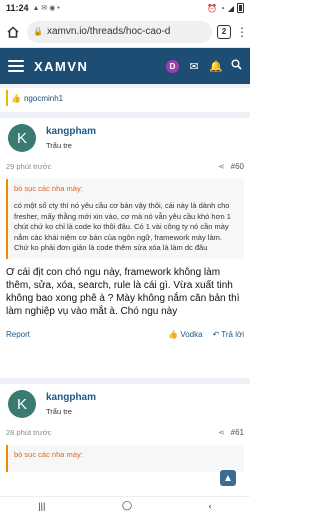  Describe the element at coordinates (212, 8) in the screenshot. I see `alarm-icon: ⏰` at that location.